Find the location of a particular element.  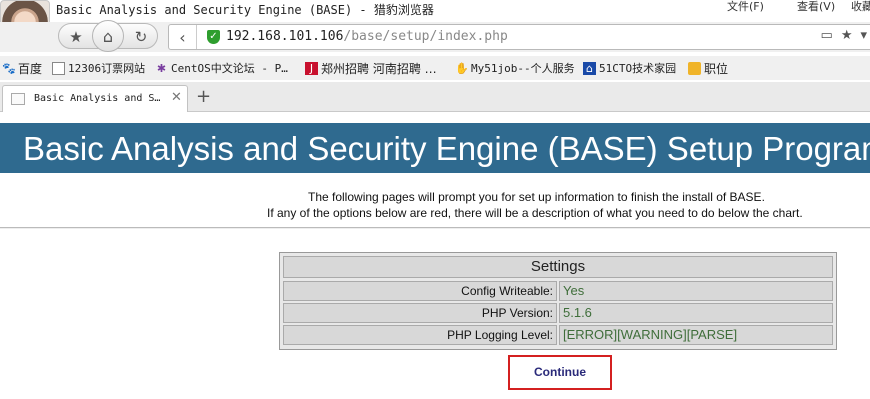

url-path: /base/setup/index.php is located at coordinates (425, 36).